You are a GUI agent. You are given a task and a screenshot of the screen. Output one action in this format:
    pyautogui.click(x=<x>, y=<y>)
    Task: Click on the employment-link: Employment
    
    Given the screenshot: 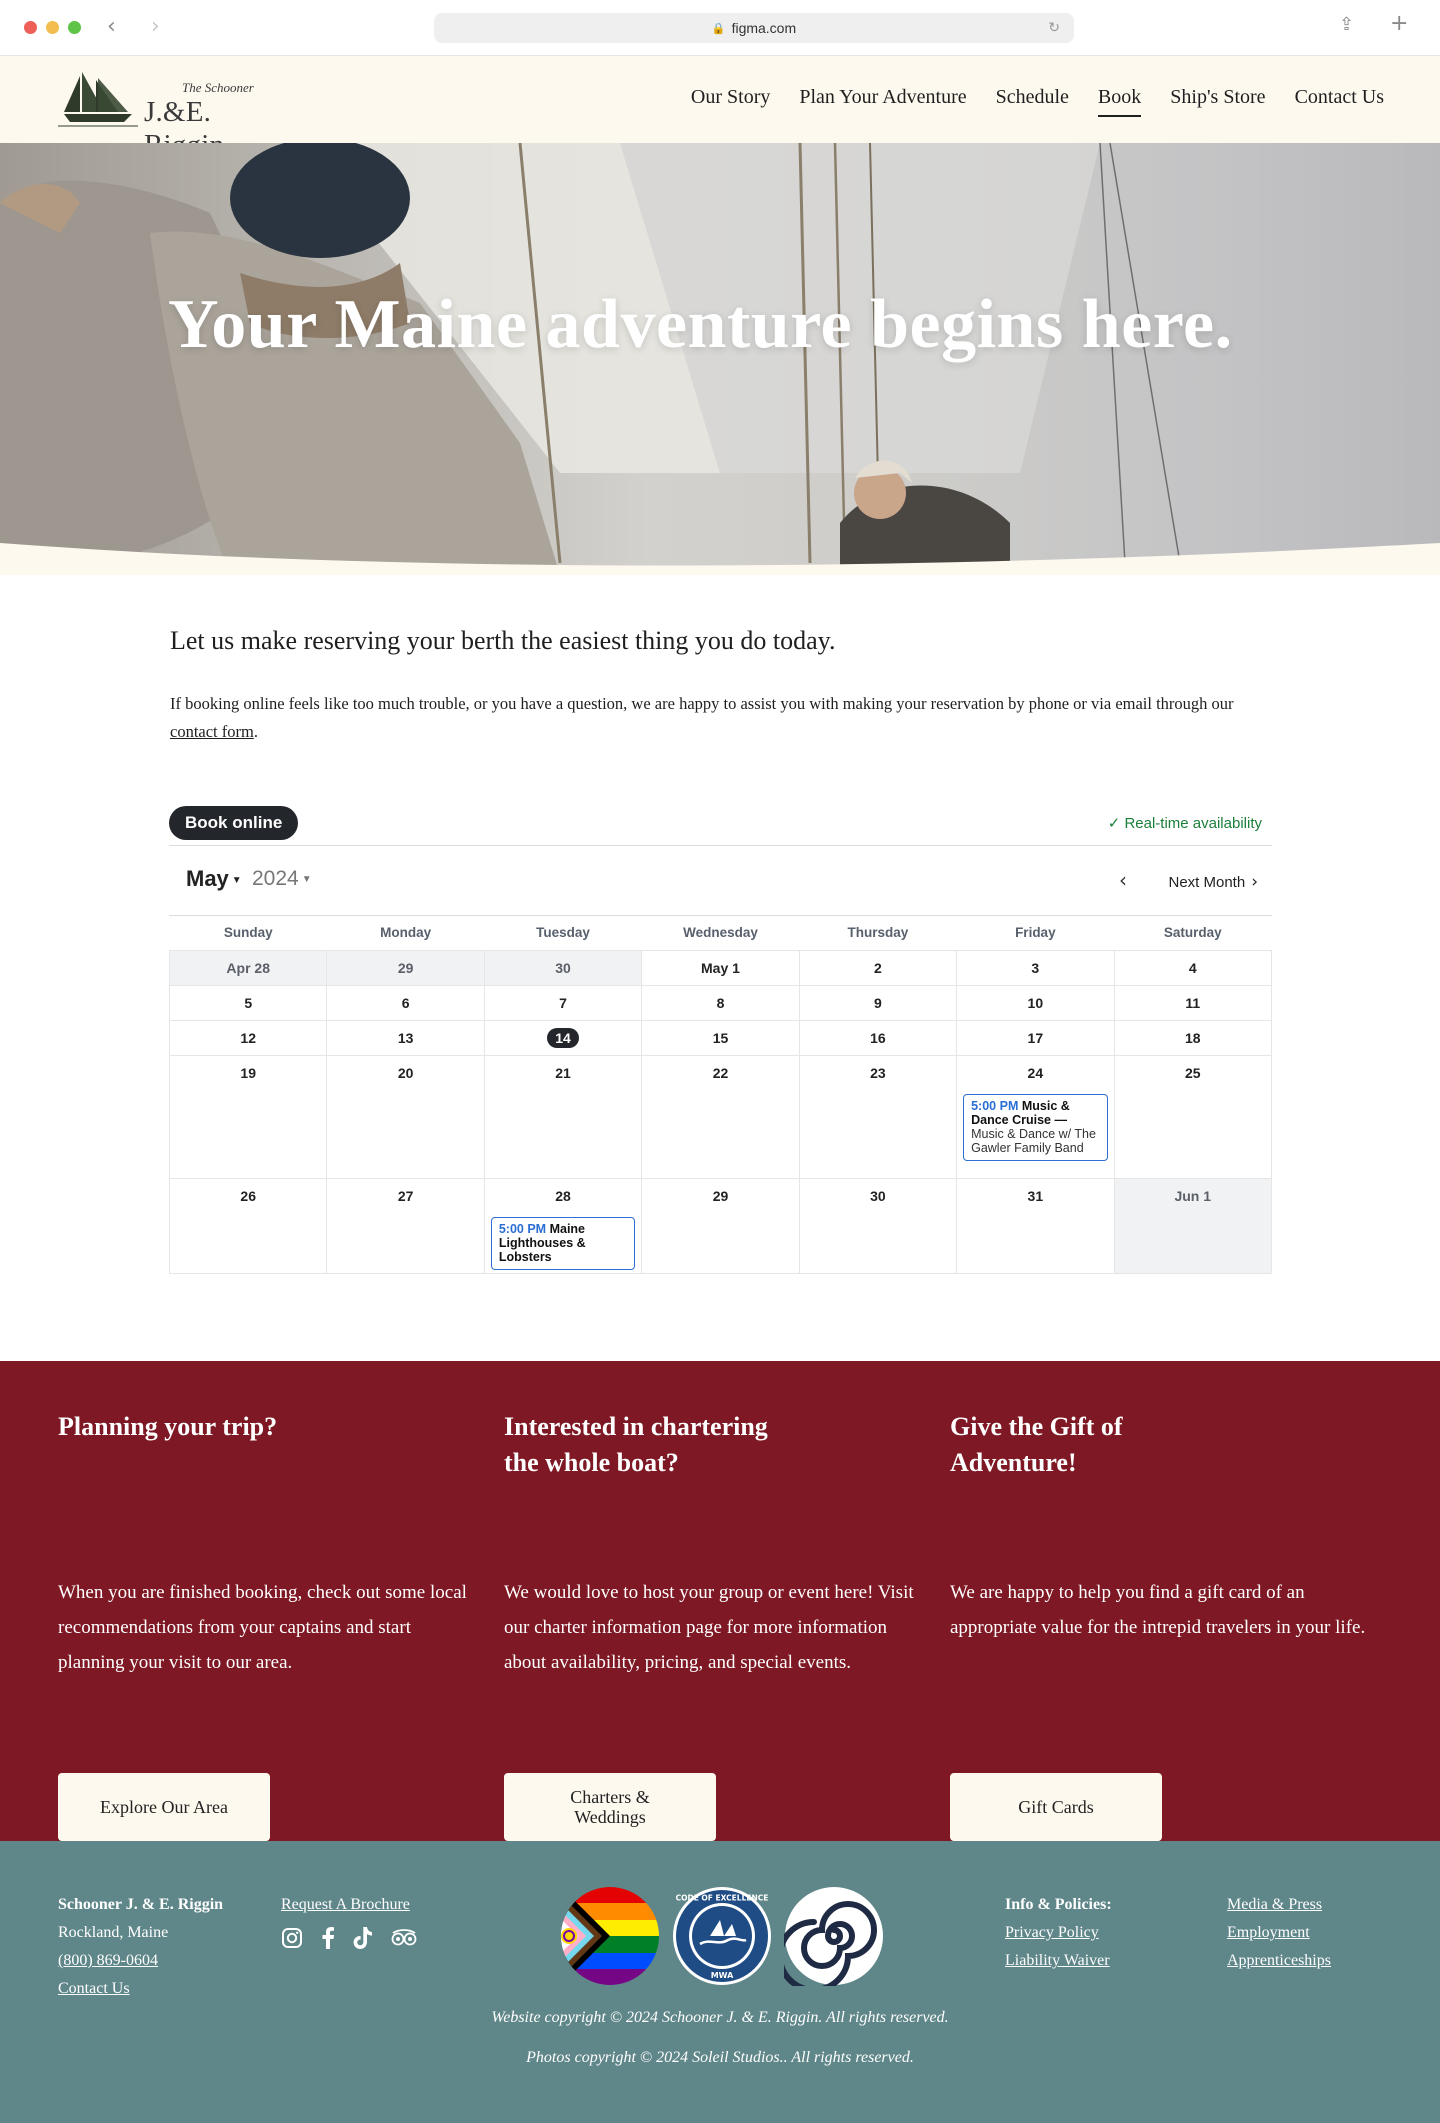 What is the action you would take?
    pyautogui.click(x=1279, y=1933)
    